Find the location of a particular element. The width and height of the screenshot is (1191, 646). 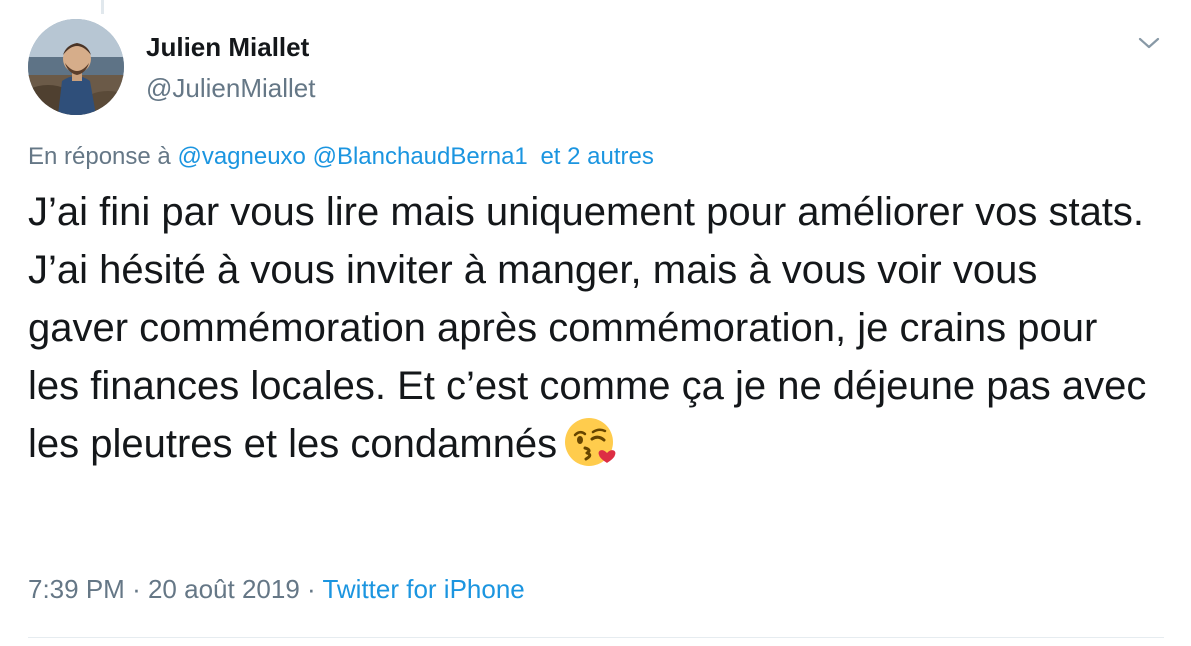

tweet-menu-button is located at coordinates (1149, 43).